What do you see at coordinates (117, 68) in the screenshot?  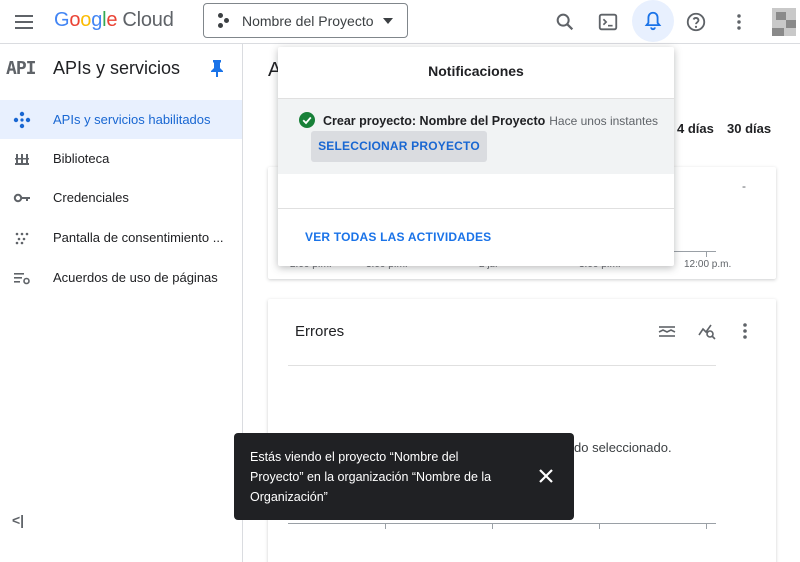 I see `sidebar-title: APIs y servicios` at bounding box center [117, 68].